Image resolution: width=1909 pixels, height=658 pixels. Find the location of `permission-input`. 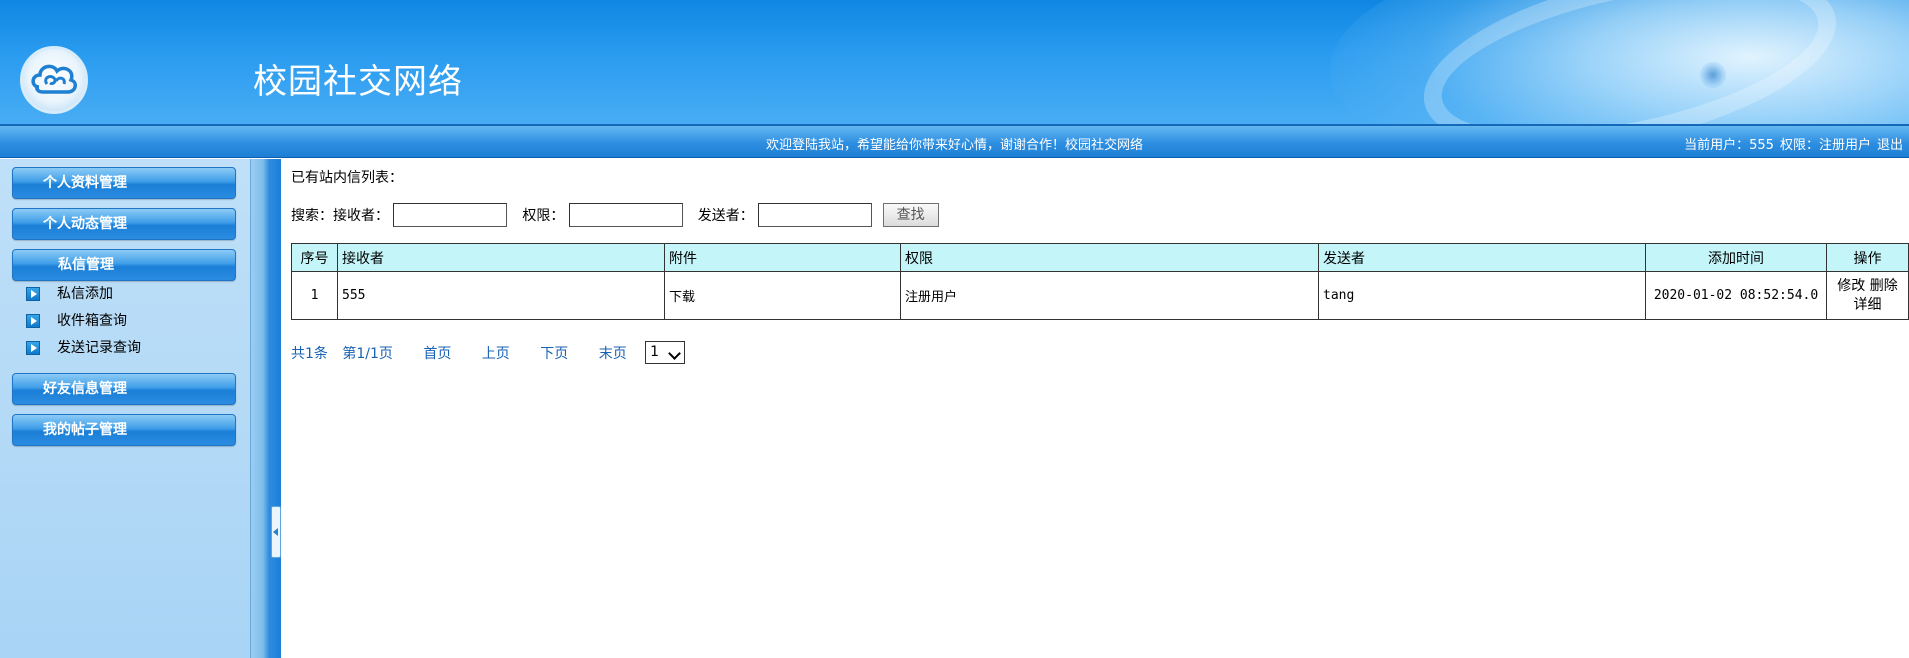

permission-input is located at coordinates (625, 215).